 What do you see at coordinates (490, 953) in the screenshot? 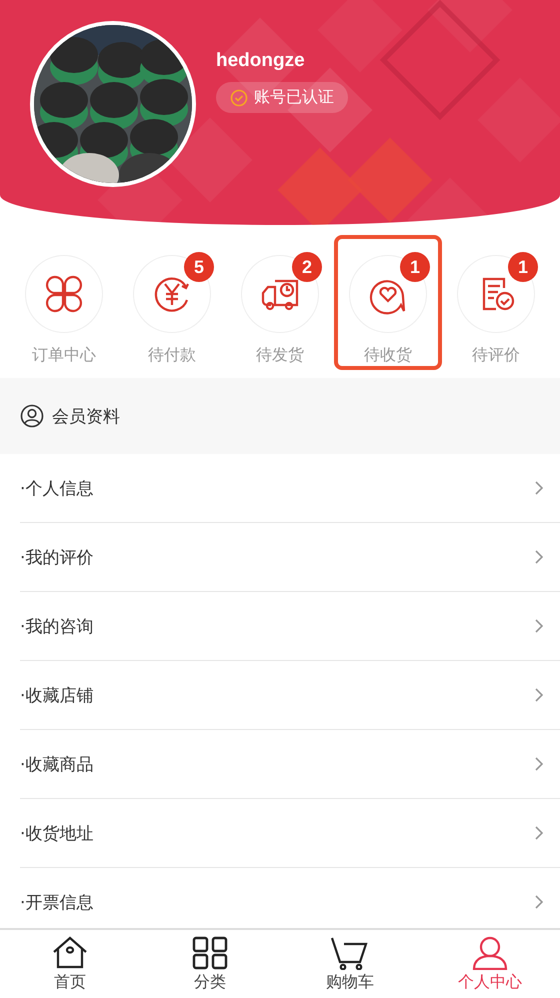
I see `user-icon` at bounding box center [490, 953].